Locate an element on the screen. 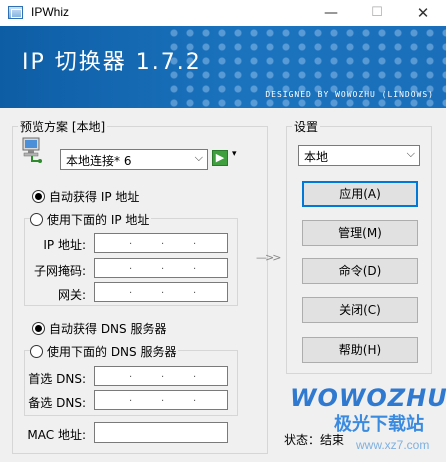 This screenshot has width=446, height=462. gateway-label: 网关: is located at coordinates (71, 295).